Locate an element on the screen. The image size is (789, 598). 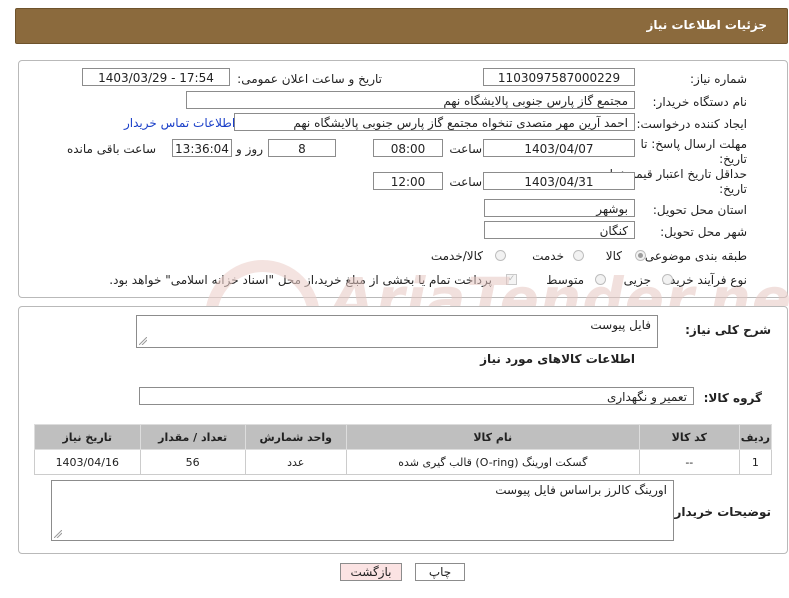
process-label: نوع فرآیند خرید : is located at coordinates (704, 280).